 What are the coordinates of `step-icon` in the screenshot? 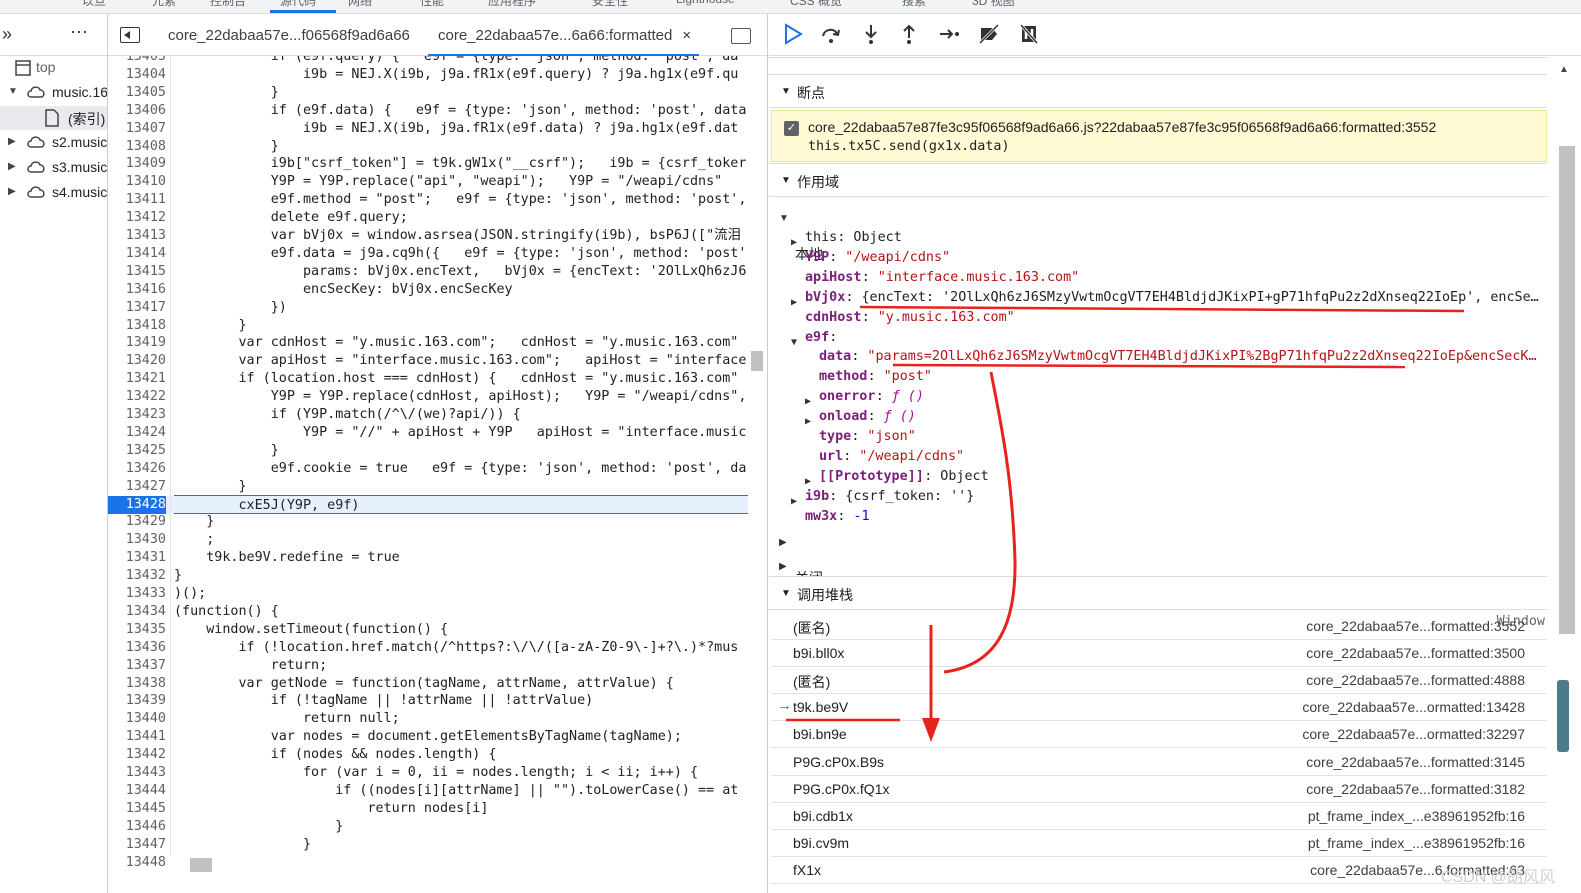 It's located at (949, 35).